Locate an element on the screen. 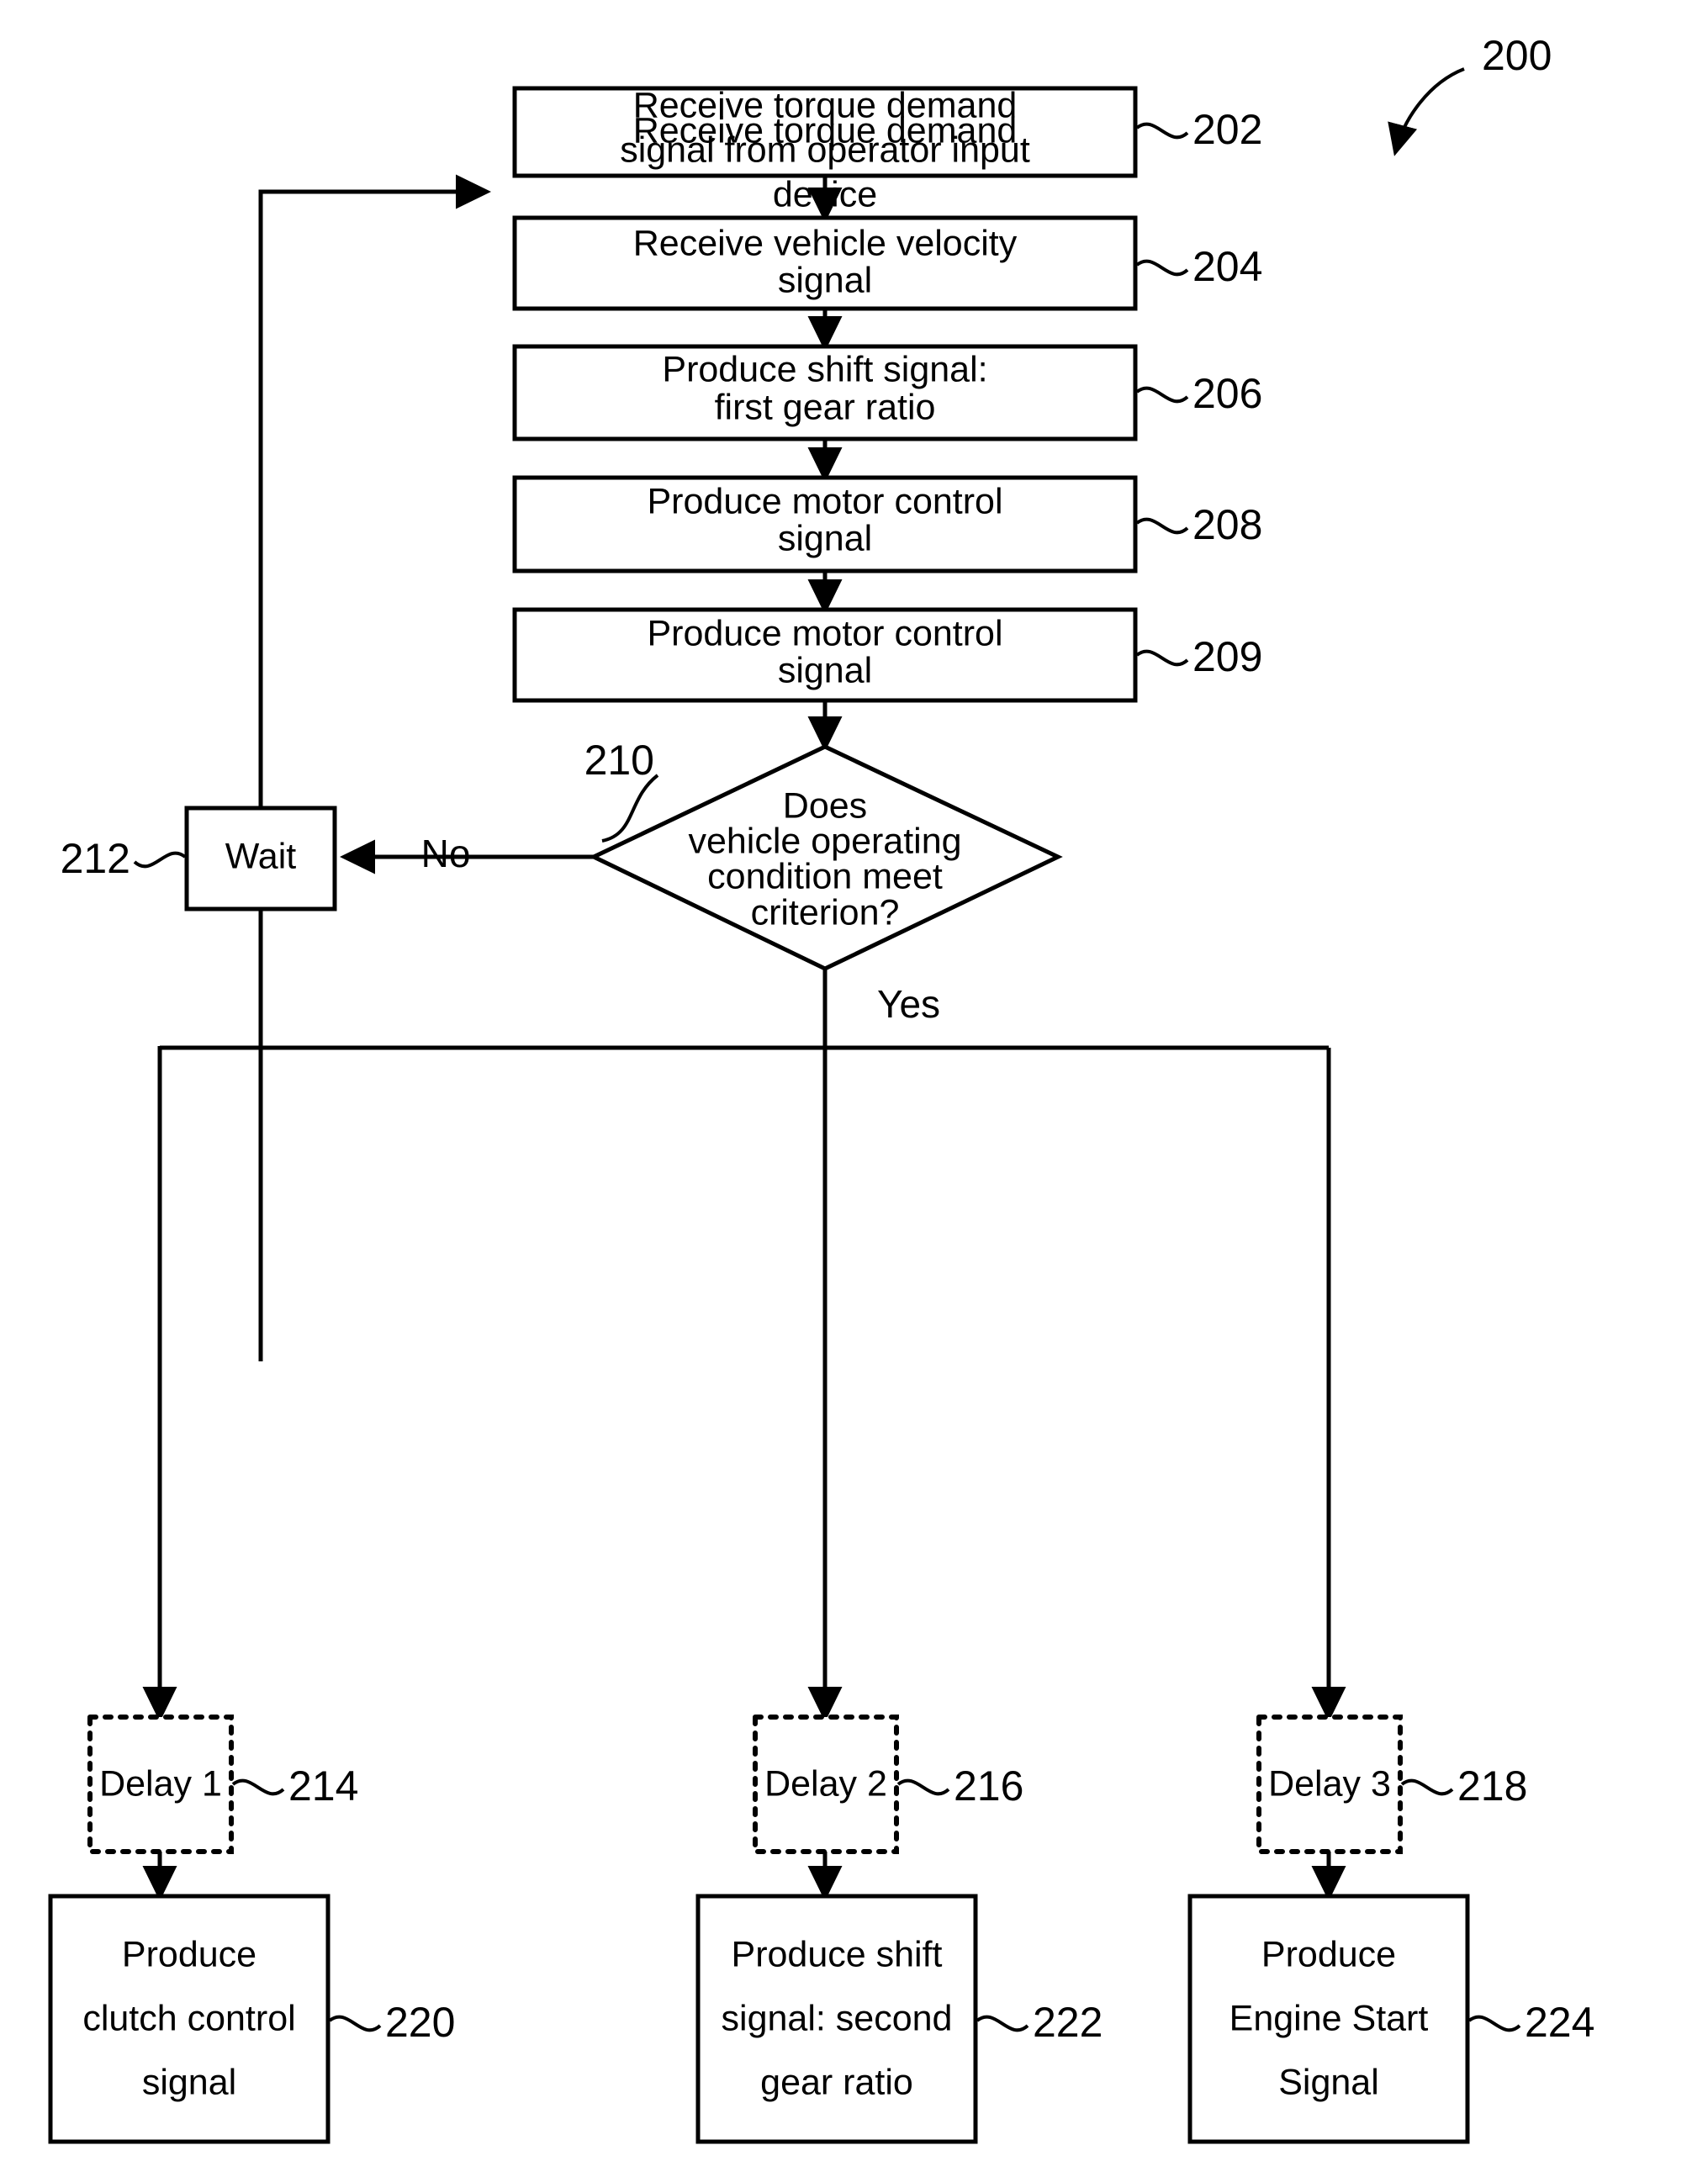 This screenshot has height=2177, width=1708. node-220-text-line-3: signal is located at coordinates (189, 2082).